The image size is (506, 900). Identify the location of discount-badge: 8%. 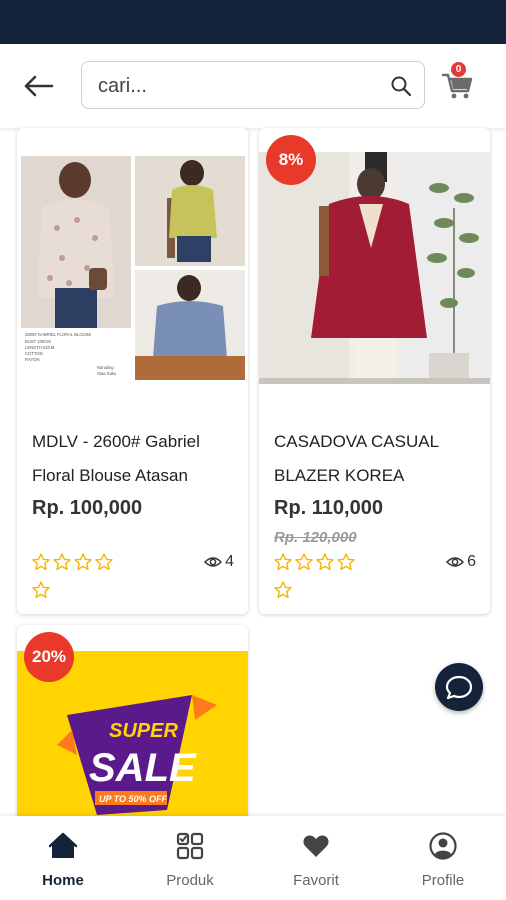
(291, 160).